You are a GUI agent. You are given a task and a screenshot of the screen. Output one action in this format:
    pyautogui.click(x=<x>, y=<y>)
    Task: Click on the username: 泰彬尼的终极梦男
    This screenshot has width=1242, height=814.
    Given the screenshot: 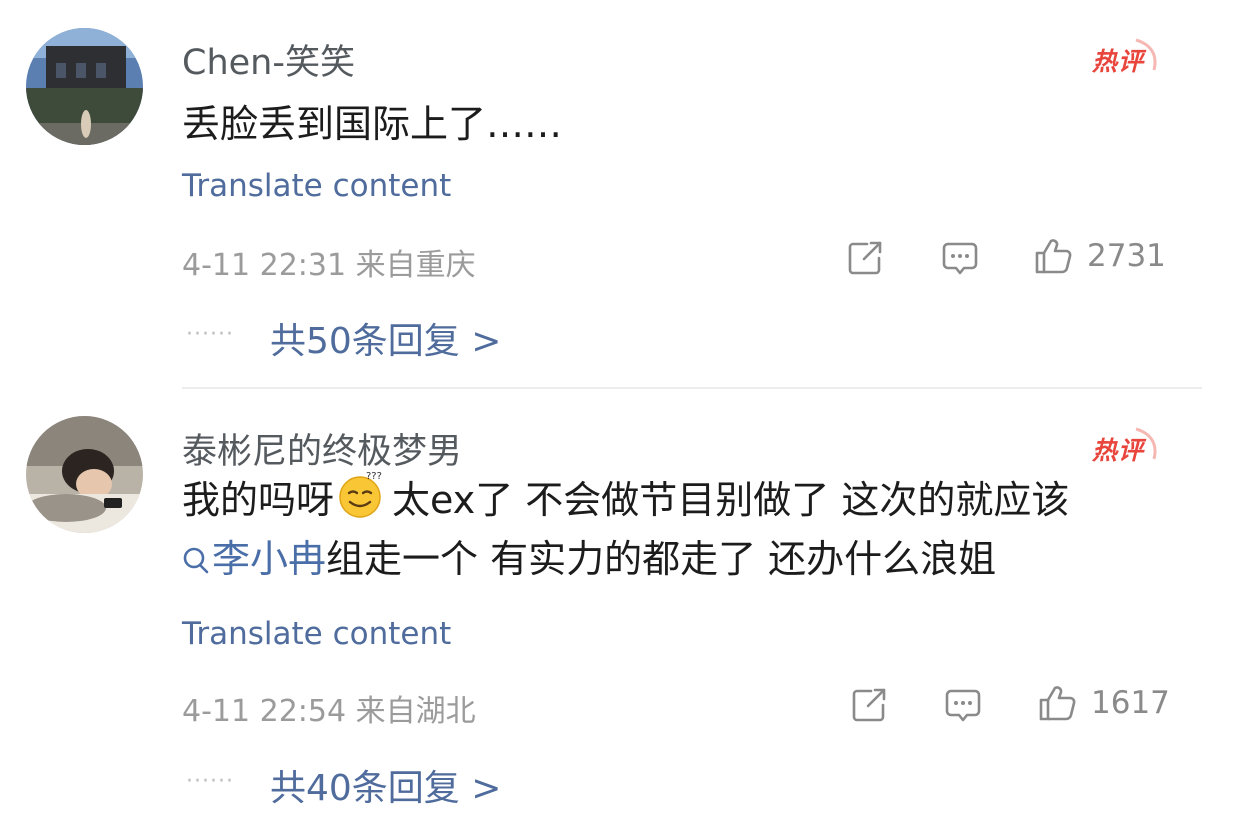 What is the action you would take?
    pyautogui.click(x=322, y=448)
    